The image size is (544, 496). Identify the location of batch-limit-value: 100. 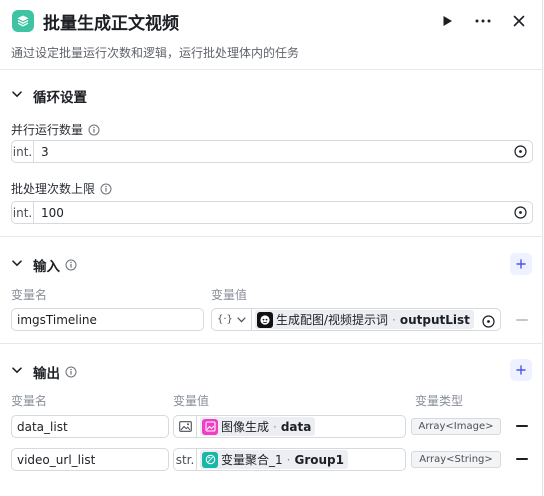
(49, 213).